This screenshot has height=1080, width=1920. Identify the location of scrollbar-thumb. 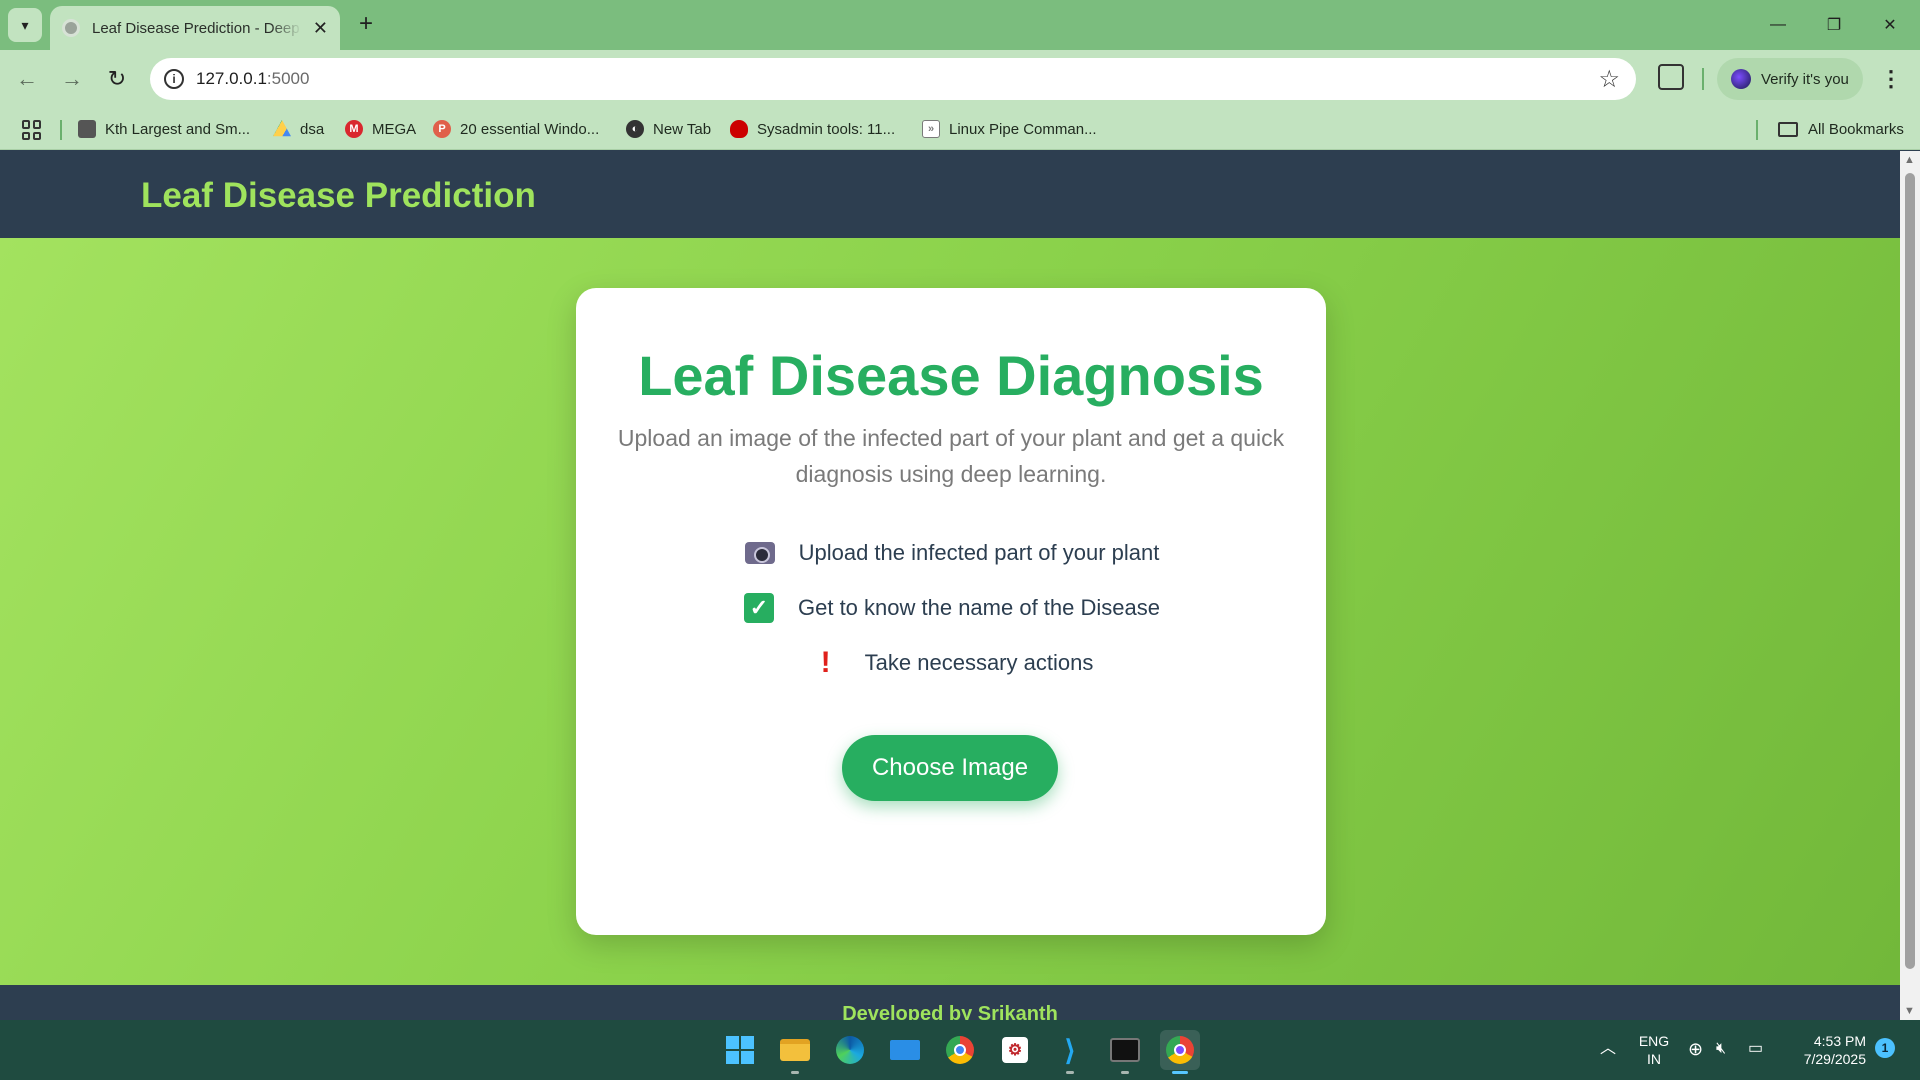
(1910, 571).